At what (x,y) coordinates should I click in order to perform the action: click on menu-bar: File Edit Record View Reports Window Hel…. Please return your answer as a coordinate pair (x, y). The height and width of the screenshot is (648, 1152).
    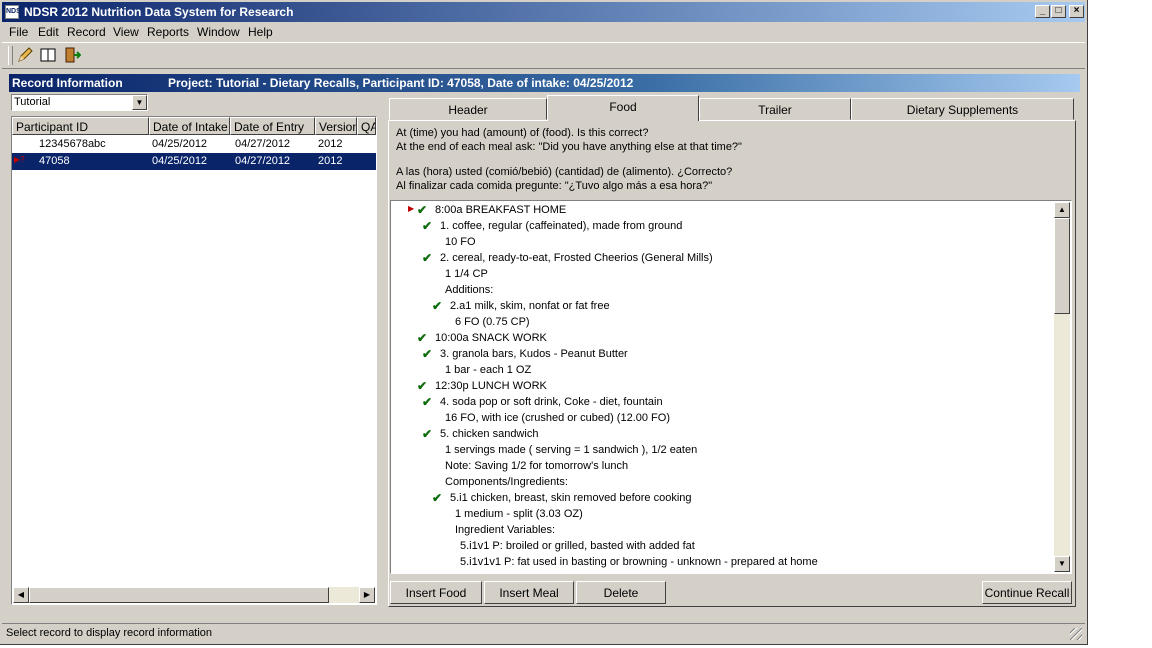
    Looking at the image, I should click on (543, 32).